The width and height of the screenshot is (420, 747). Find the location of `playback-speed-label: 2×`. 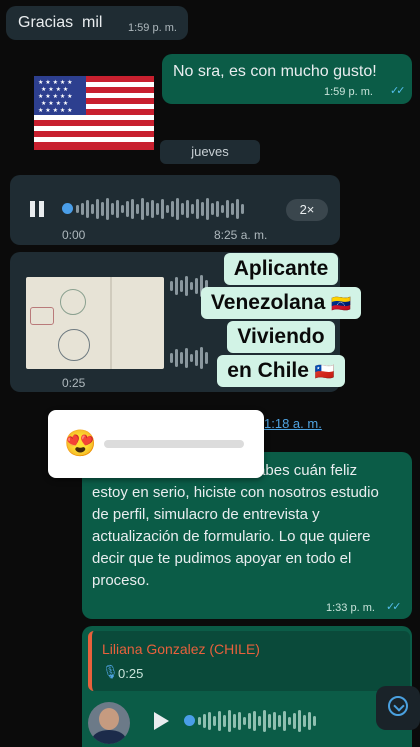

playback-speed-label: 2× is located at coordinates (307, 209).